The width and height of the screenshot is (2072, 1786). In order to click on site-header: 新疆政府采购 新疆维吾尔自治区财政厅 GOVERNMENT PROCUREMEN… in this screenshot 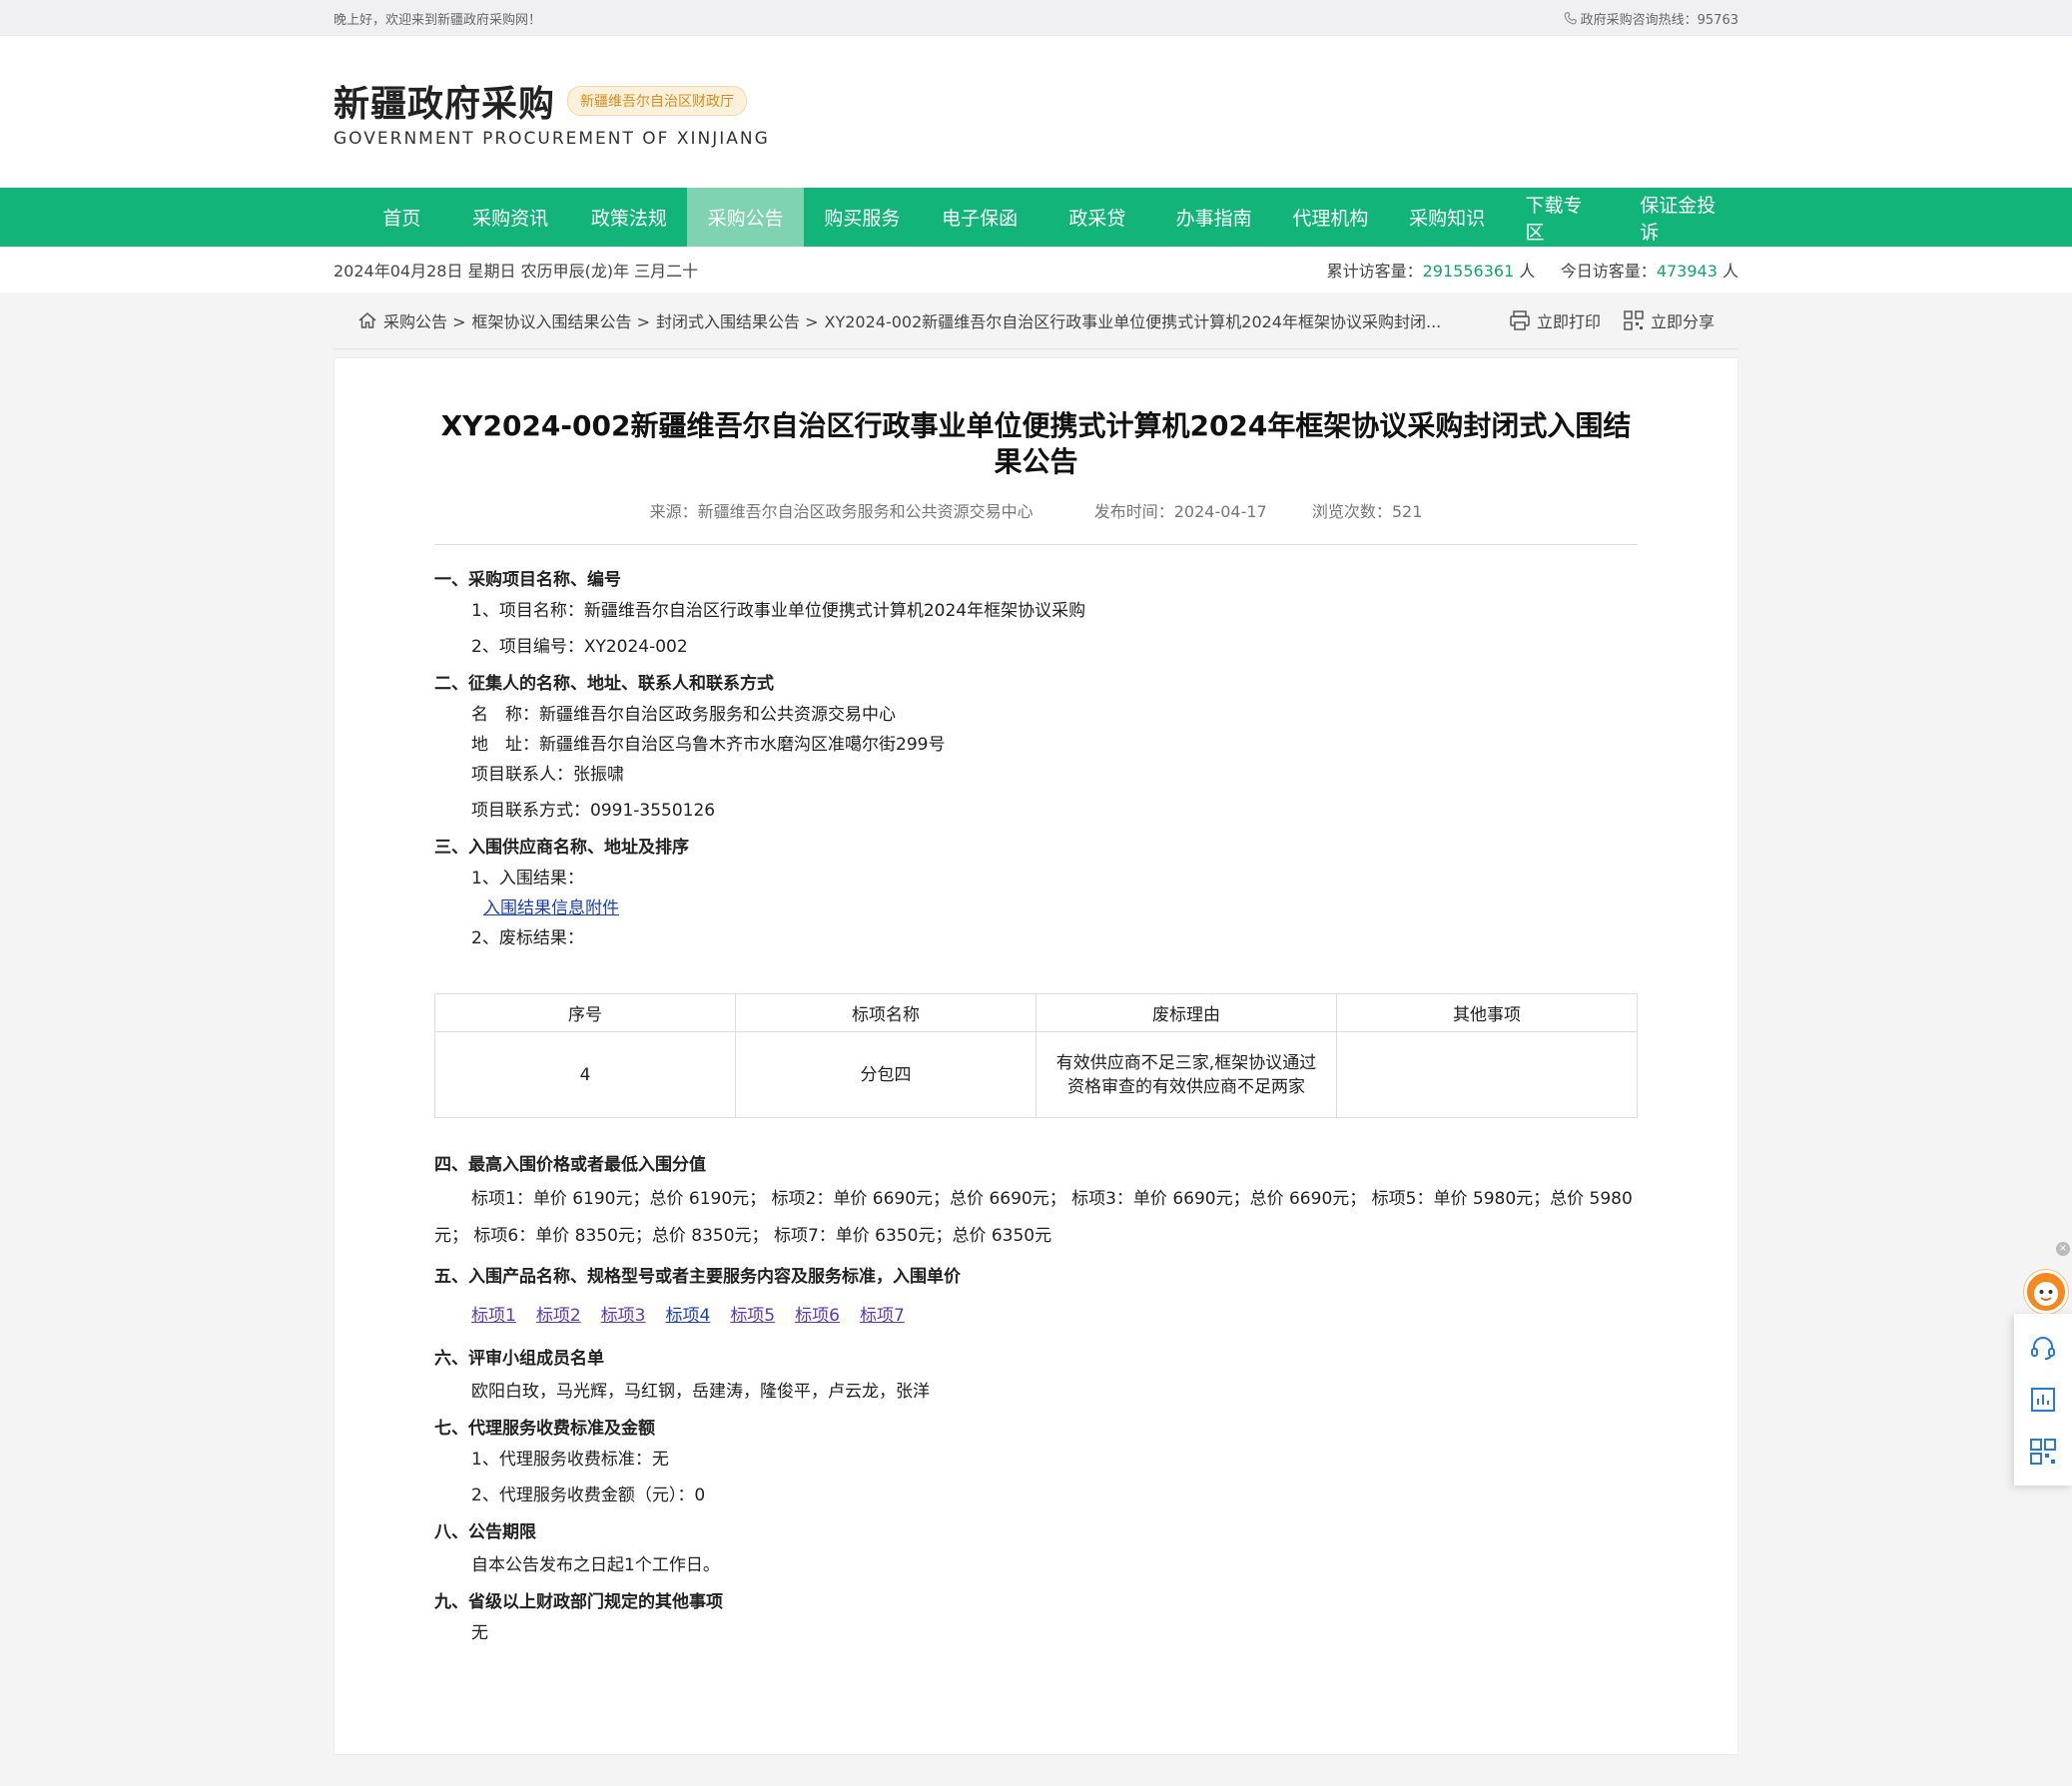, I will do `click(1036, 112)`.